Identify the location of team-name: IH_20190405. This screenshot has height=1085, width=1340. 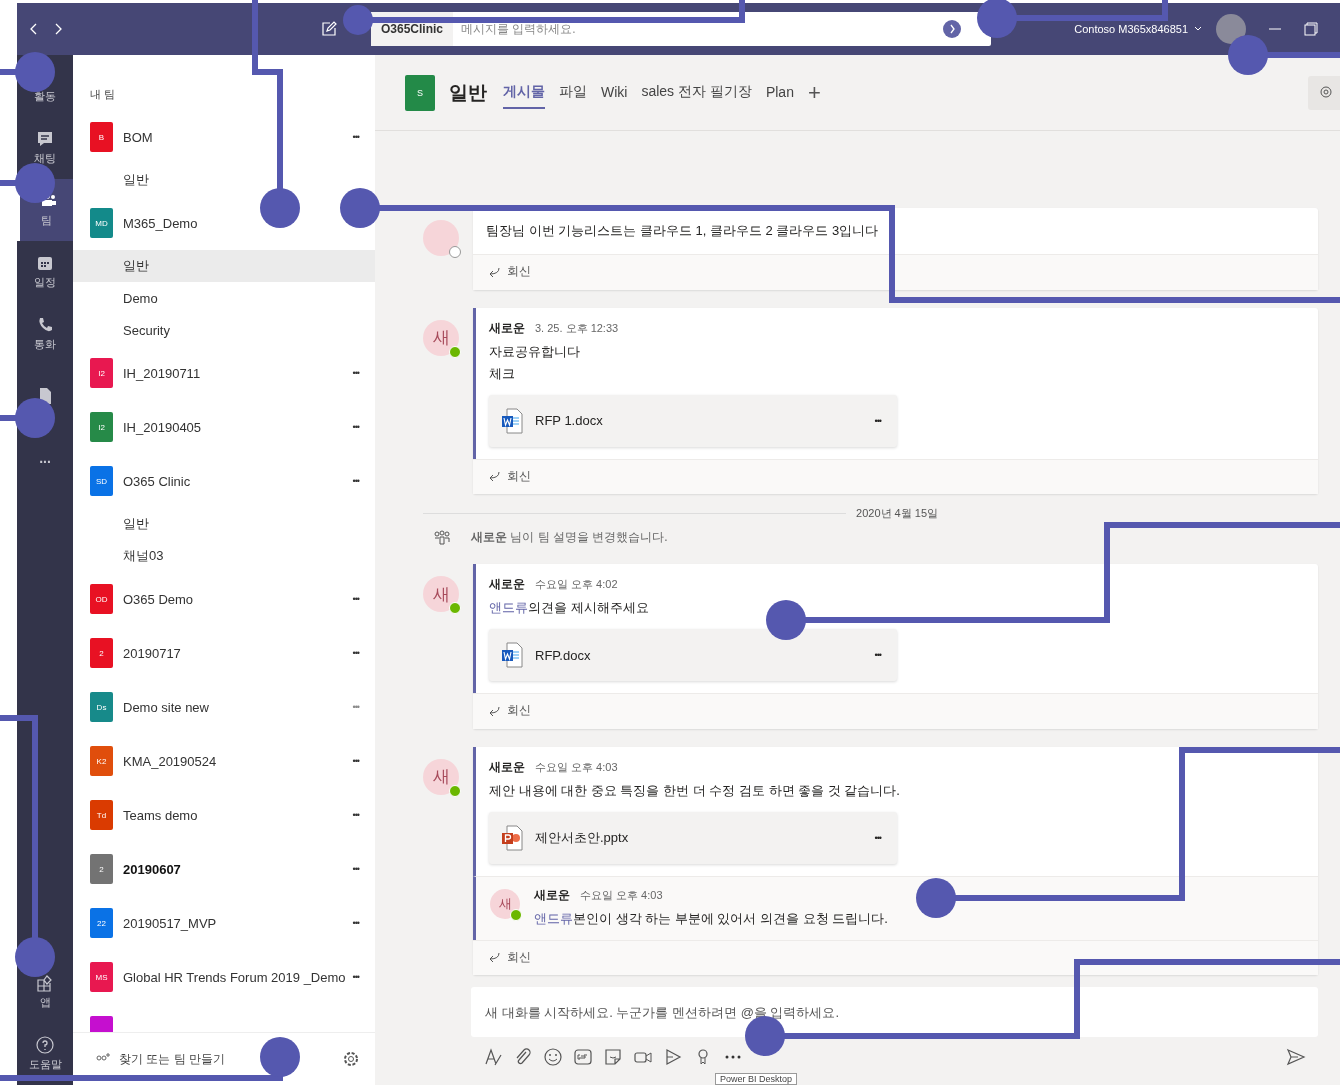
(163, 427).